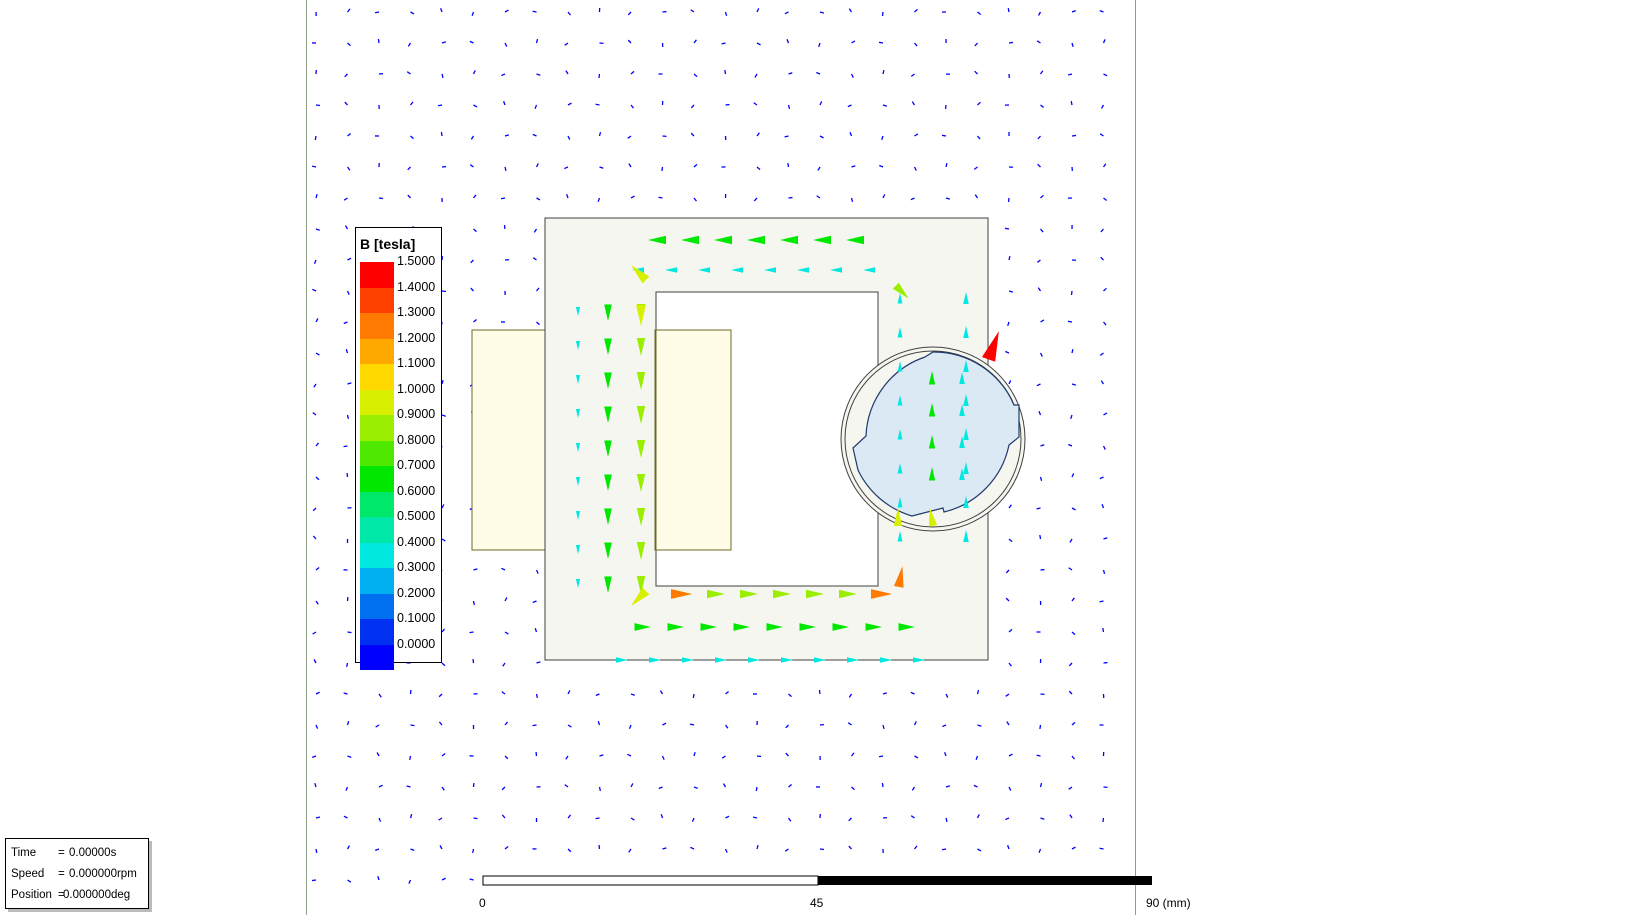 The width and height of the screenshot is (1643, 915). I want to click on speed-equals: =, so click(61, 874).